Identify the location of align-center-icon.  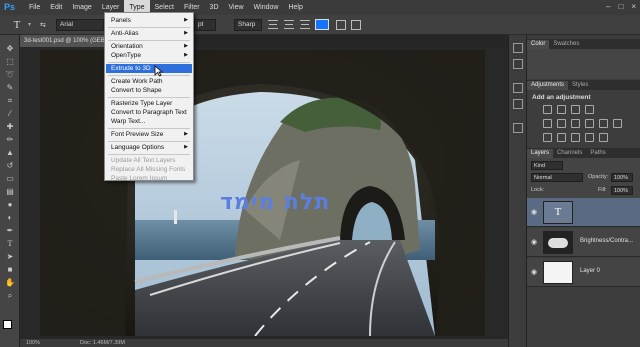
(289, 24).